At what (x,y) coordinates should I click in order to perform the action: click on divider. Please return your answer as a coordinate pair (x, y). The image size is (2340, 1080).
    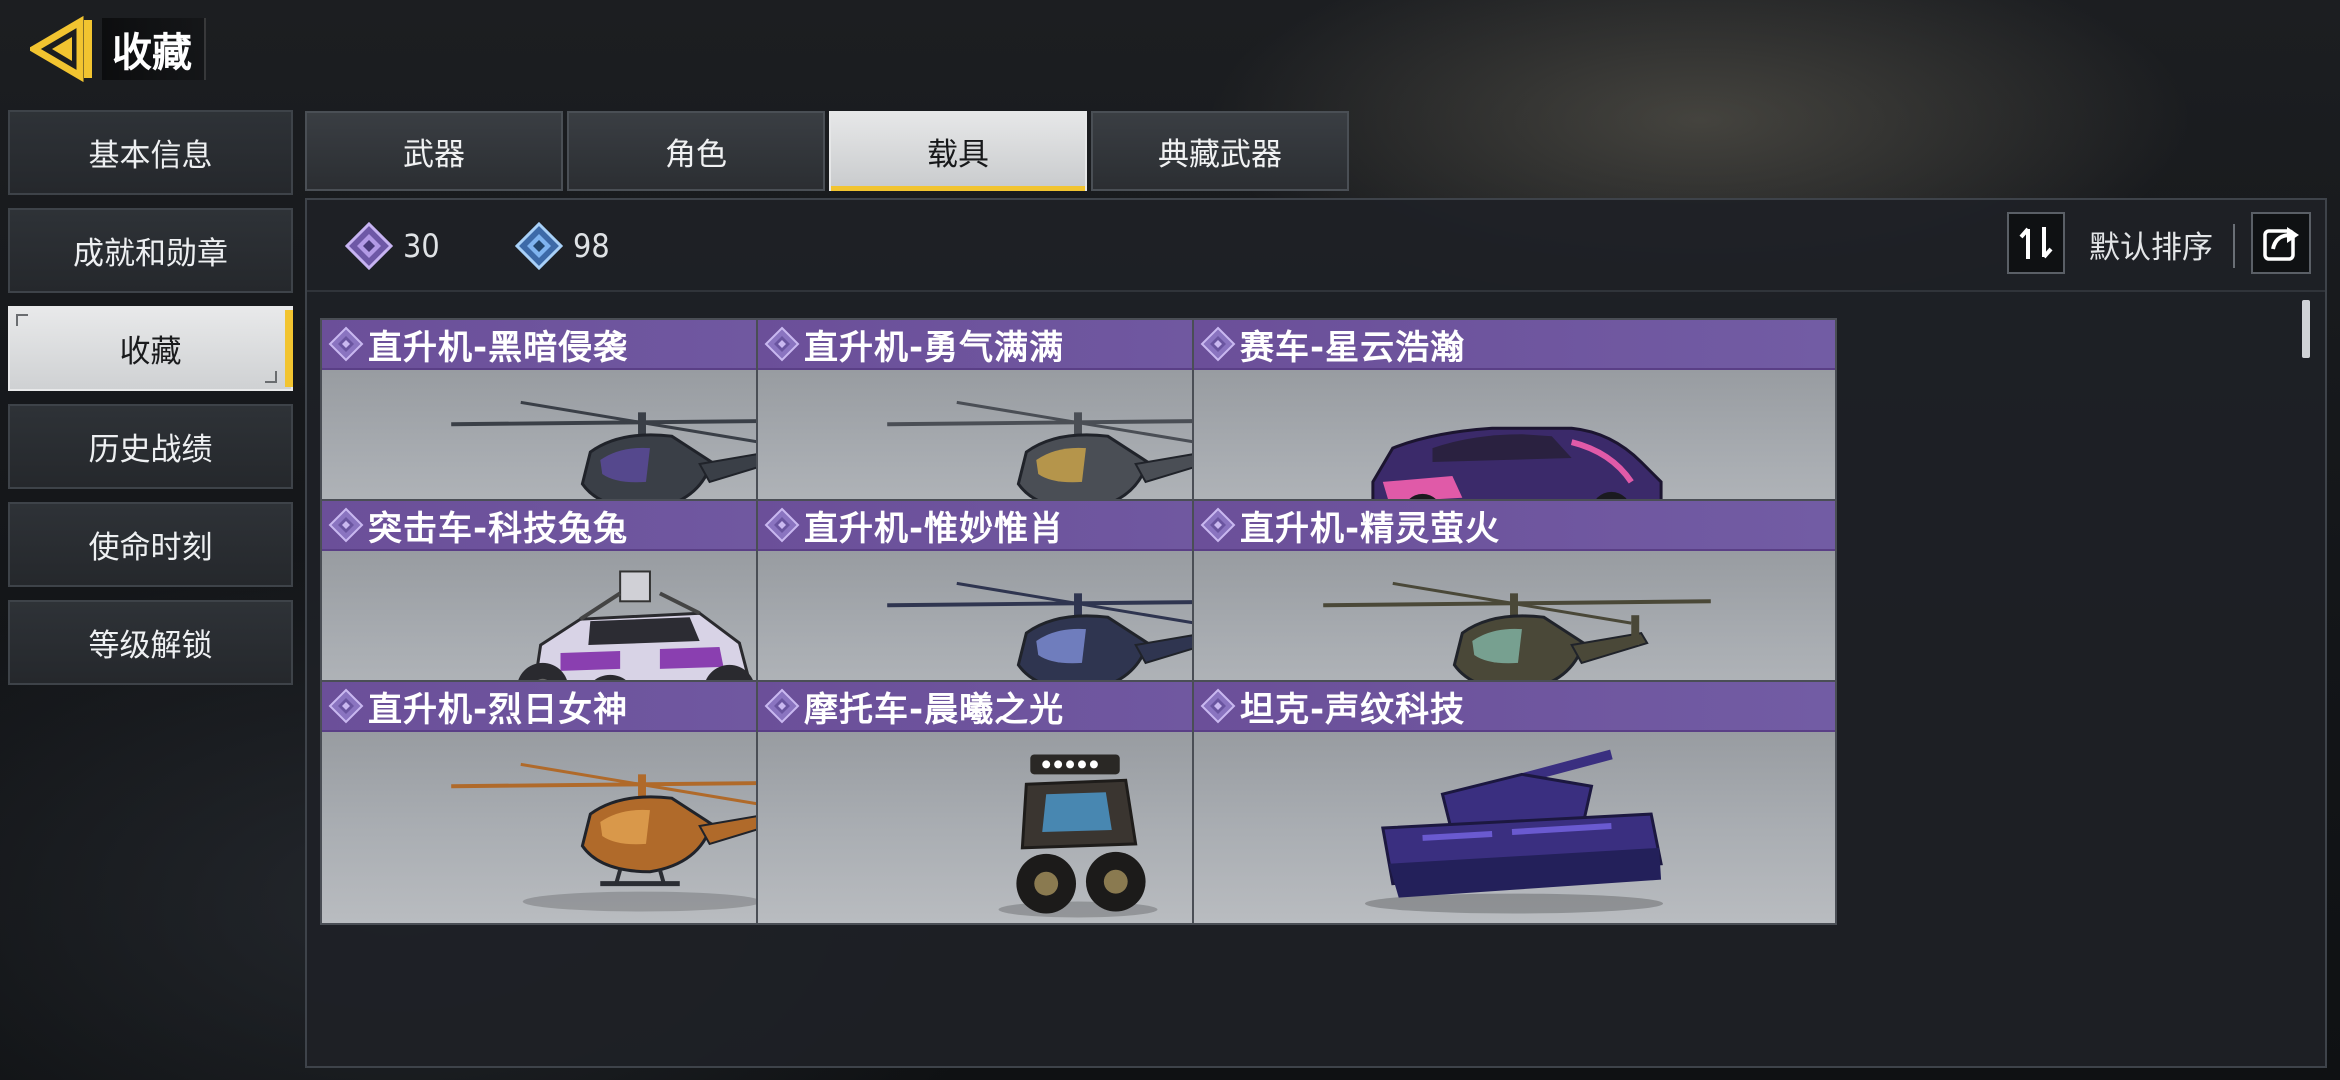
    Looking at the image, I should click on (2234, 246).